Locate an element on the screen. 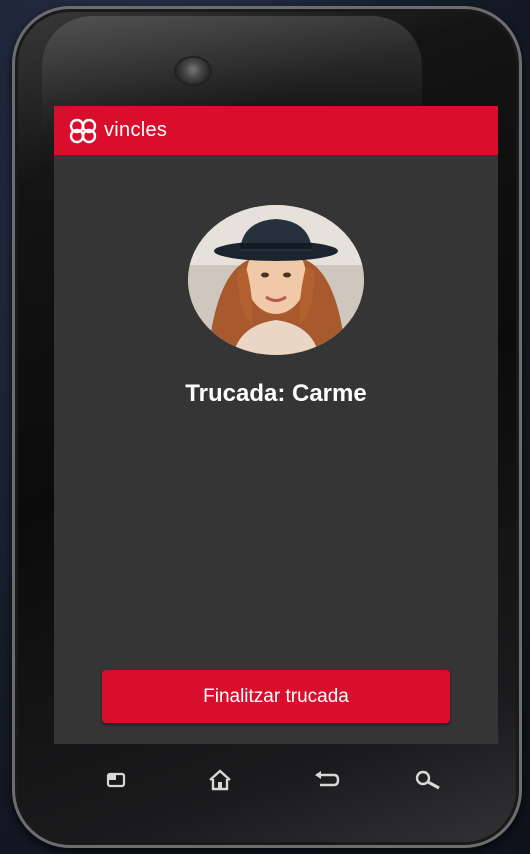 The image size is (530, 854). home-key is located at coordinates (220, 780).